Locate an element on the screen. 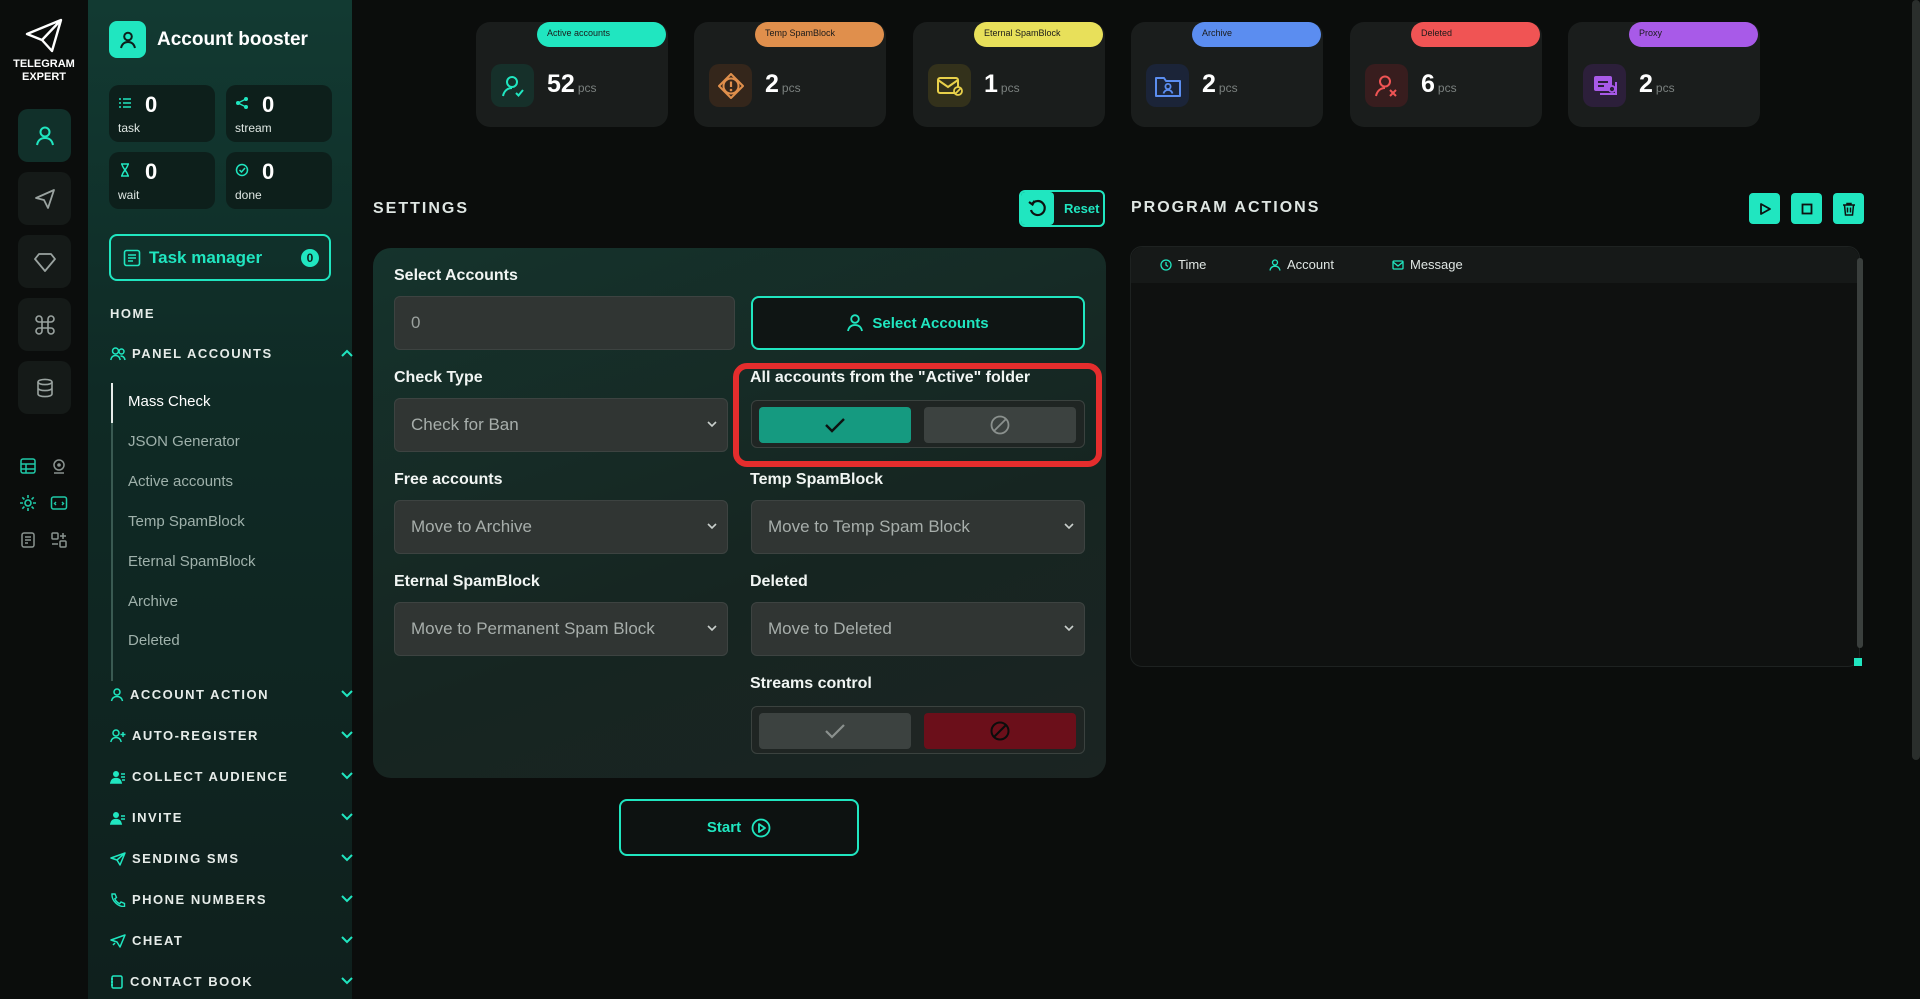 This screenshot has height=999, width=1920. rail-table-button is located at coordinates (28, 466).